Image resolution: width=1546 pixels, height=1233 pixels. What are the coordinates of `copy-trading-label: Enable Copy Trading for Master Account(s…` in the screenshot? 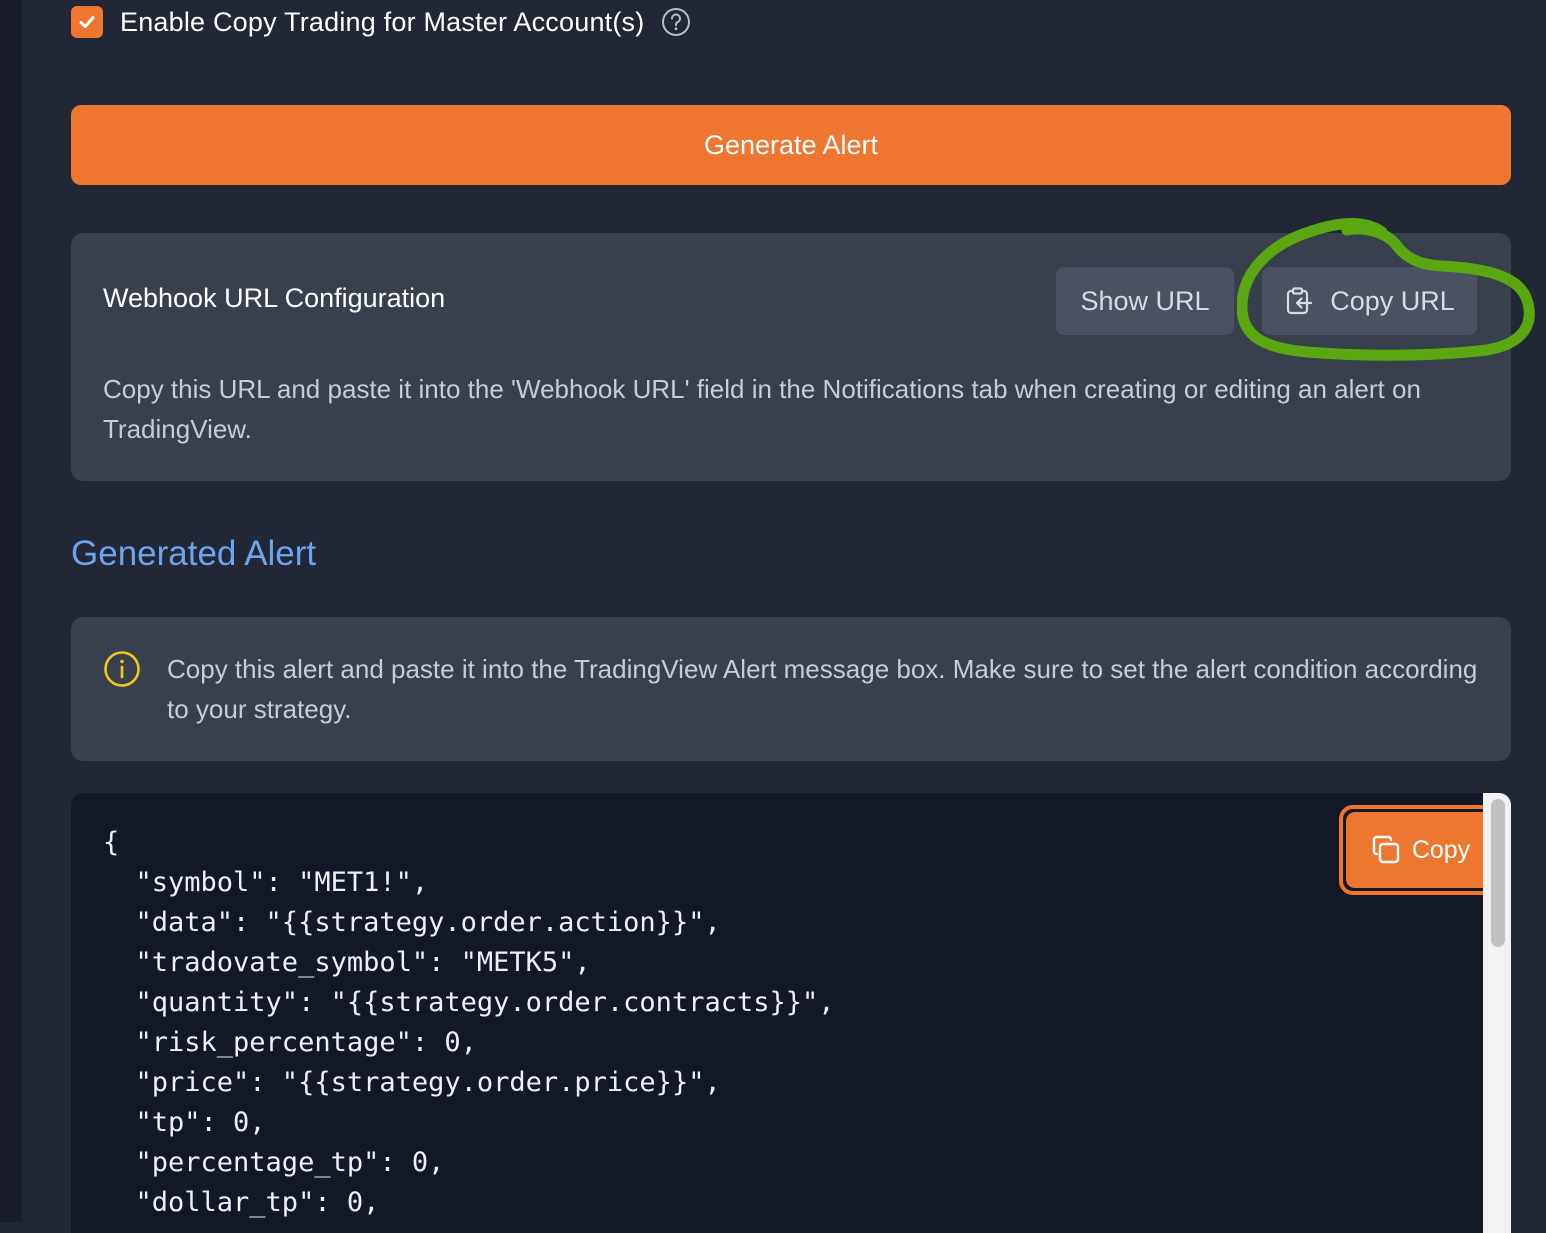 It's located at (382, 21).